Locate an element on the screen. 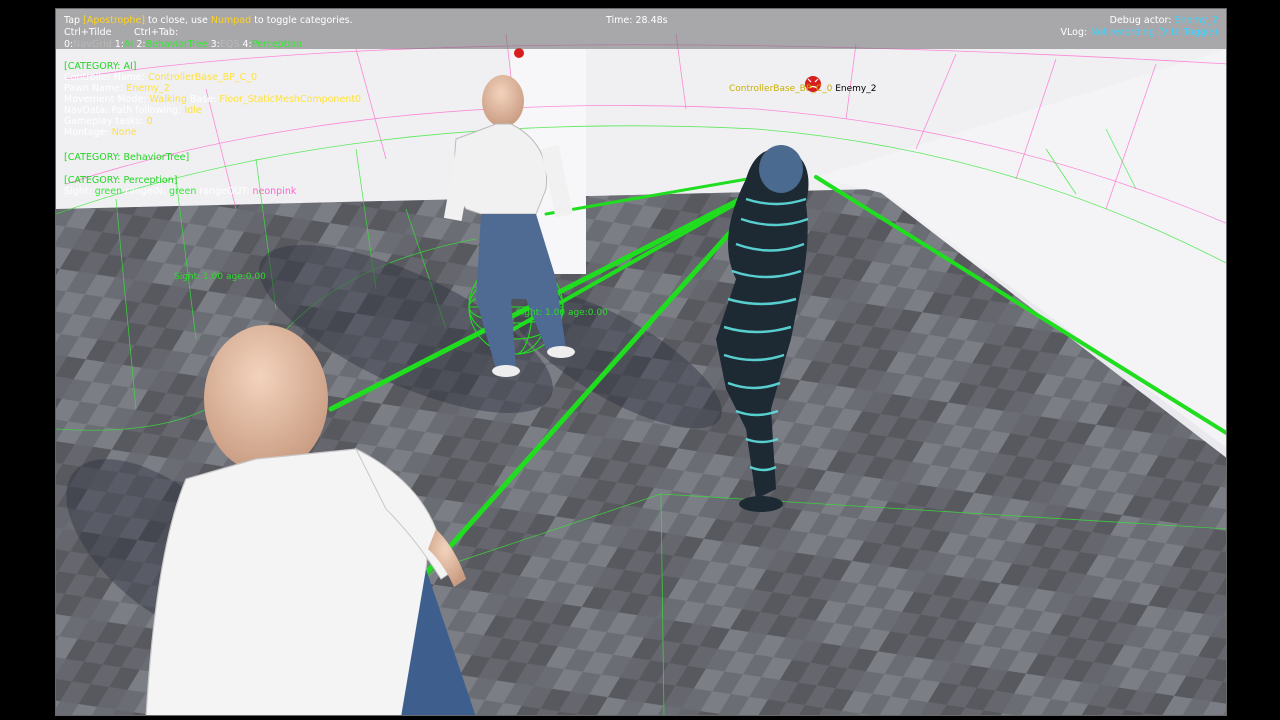 The image size is (1280, 720). ai-key-navdata: NavData: is located at coordinates (86, 110).